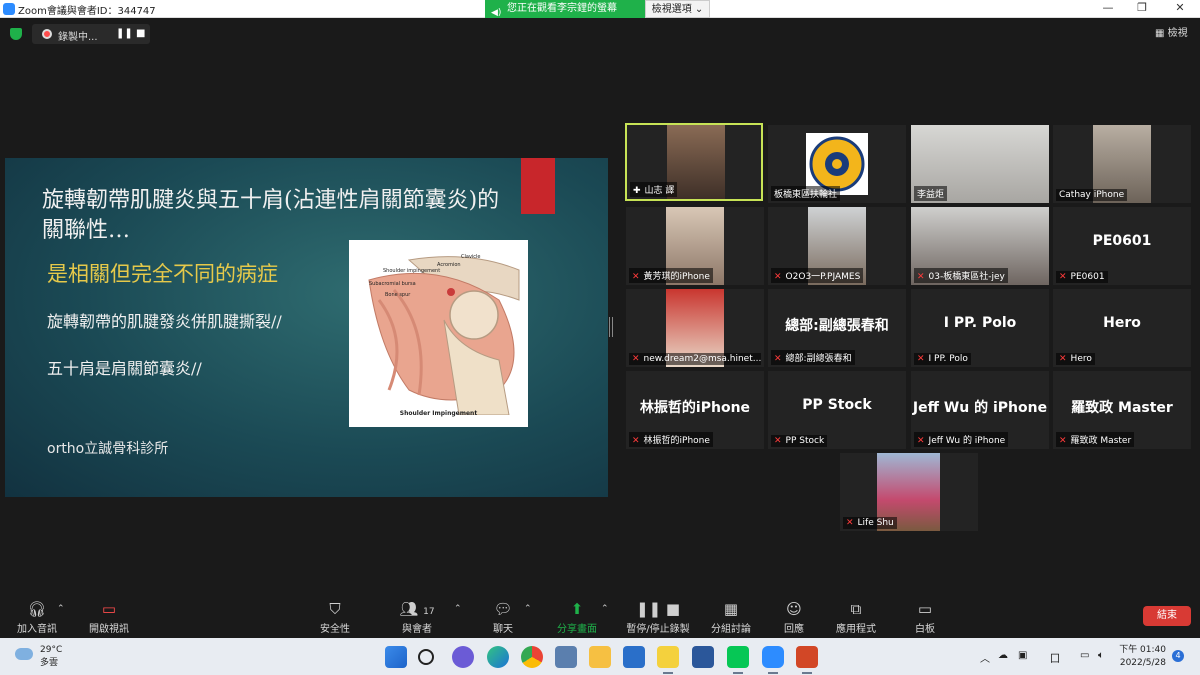  Describe the element at coordinates (16, 34) in the screenshot. I see `encryption-shield-icon` at that location.